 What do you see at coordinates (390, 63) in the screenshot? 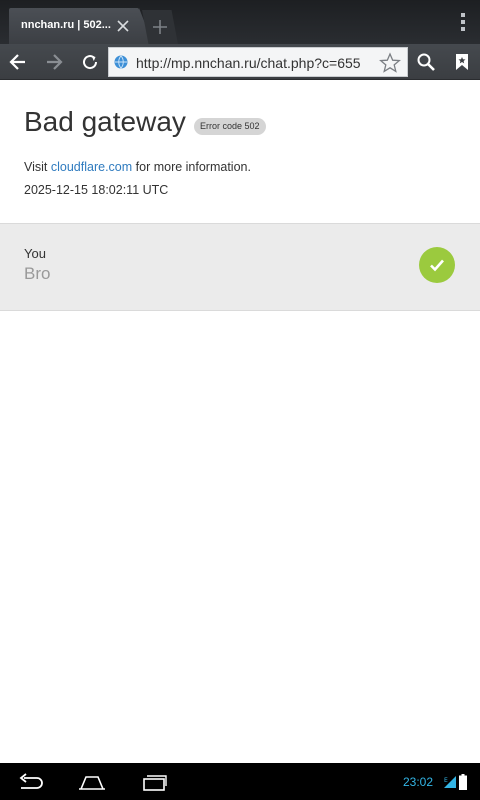
I see `bookmark-star-icon` at bounding box center [390, 63].